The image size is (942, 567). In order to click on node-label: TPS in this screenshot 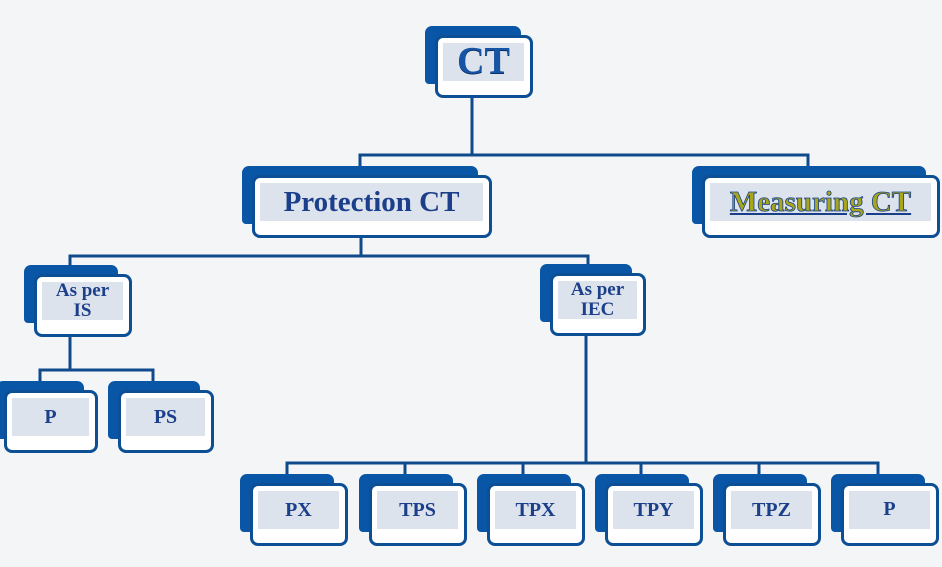, I will do `click(417, 509)`.